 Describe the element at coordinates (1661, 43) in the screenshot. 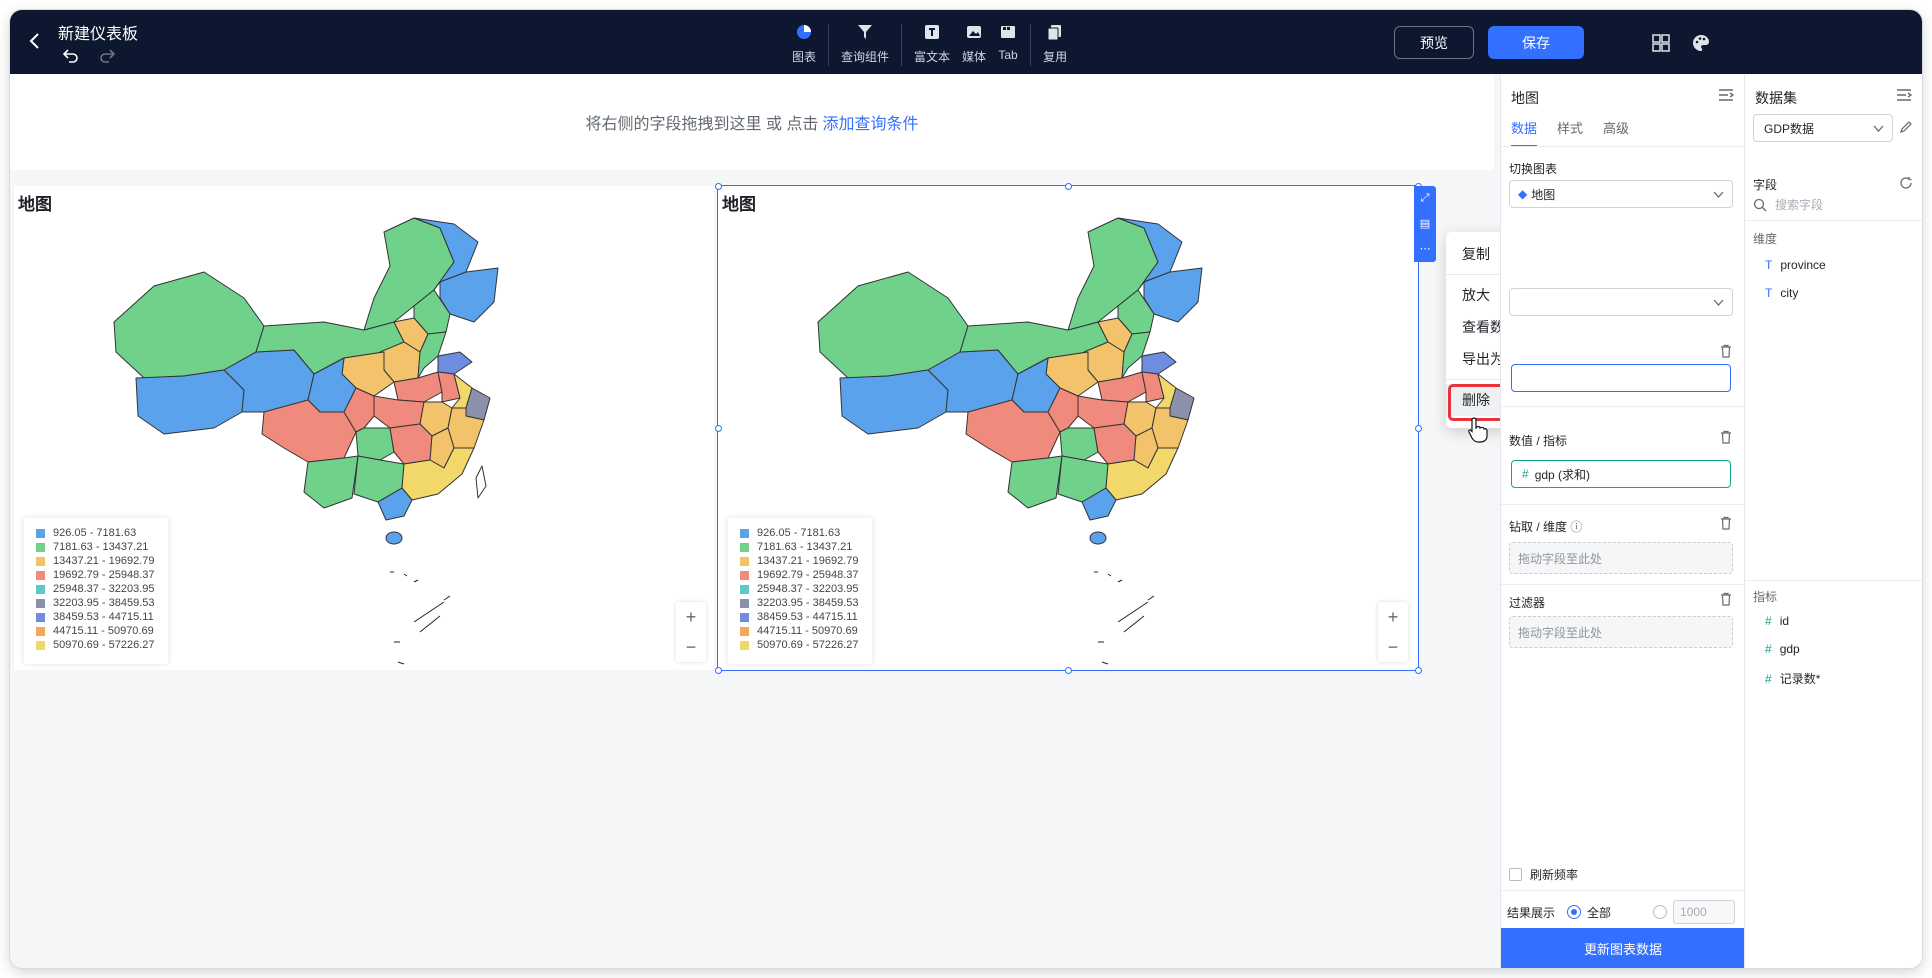

I see `layout-grid-icon` at that location.